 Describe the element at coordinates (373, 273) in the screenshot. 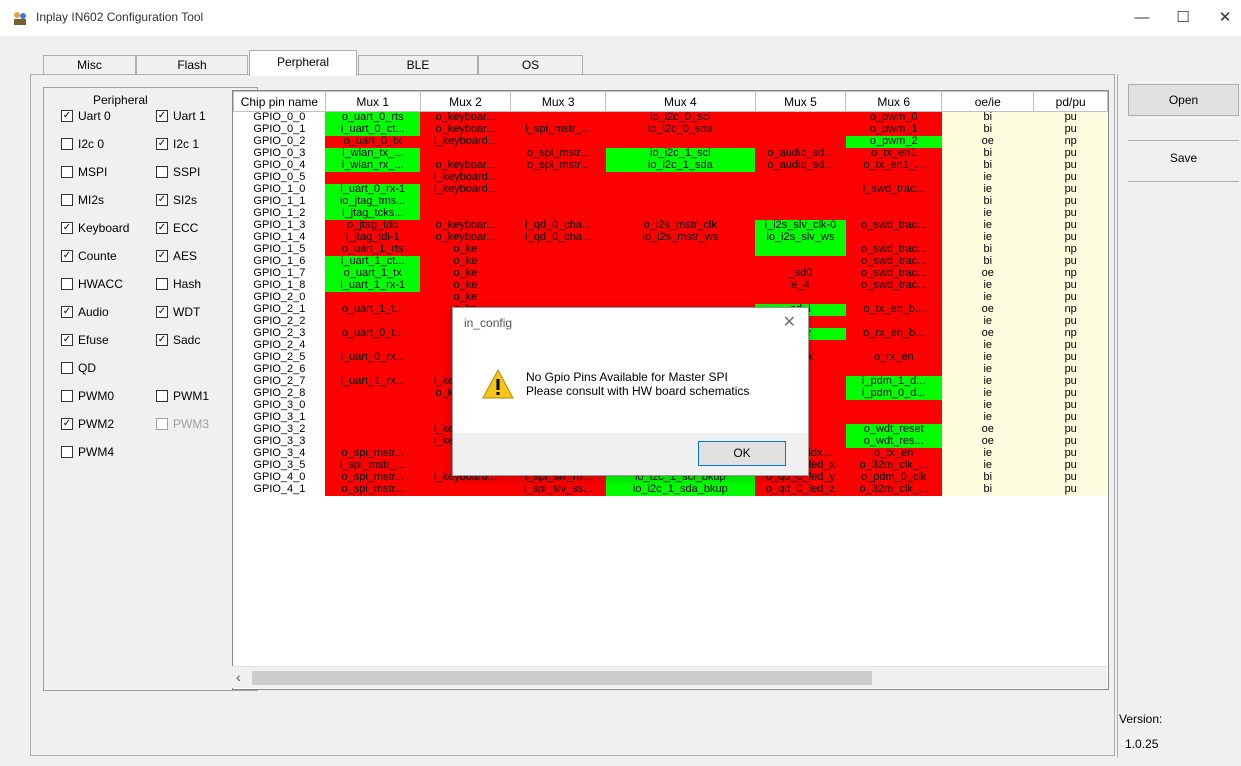

I see `mux-cell: o_uart_1_tx` at that location.